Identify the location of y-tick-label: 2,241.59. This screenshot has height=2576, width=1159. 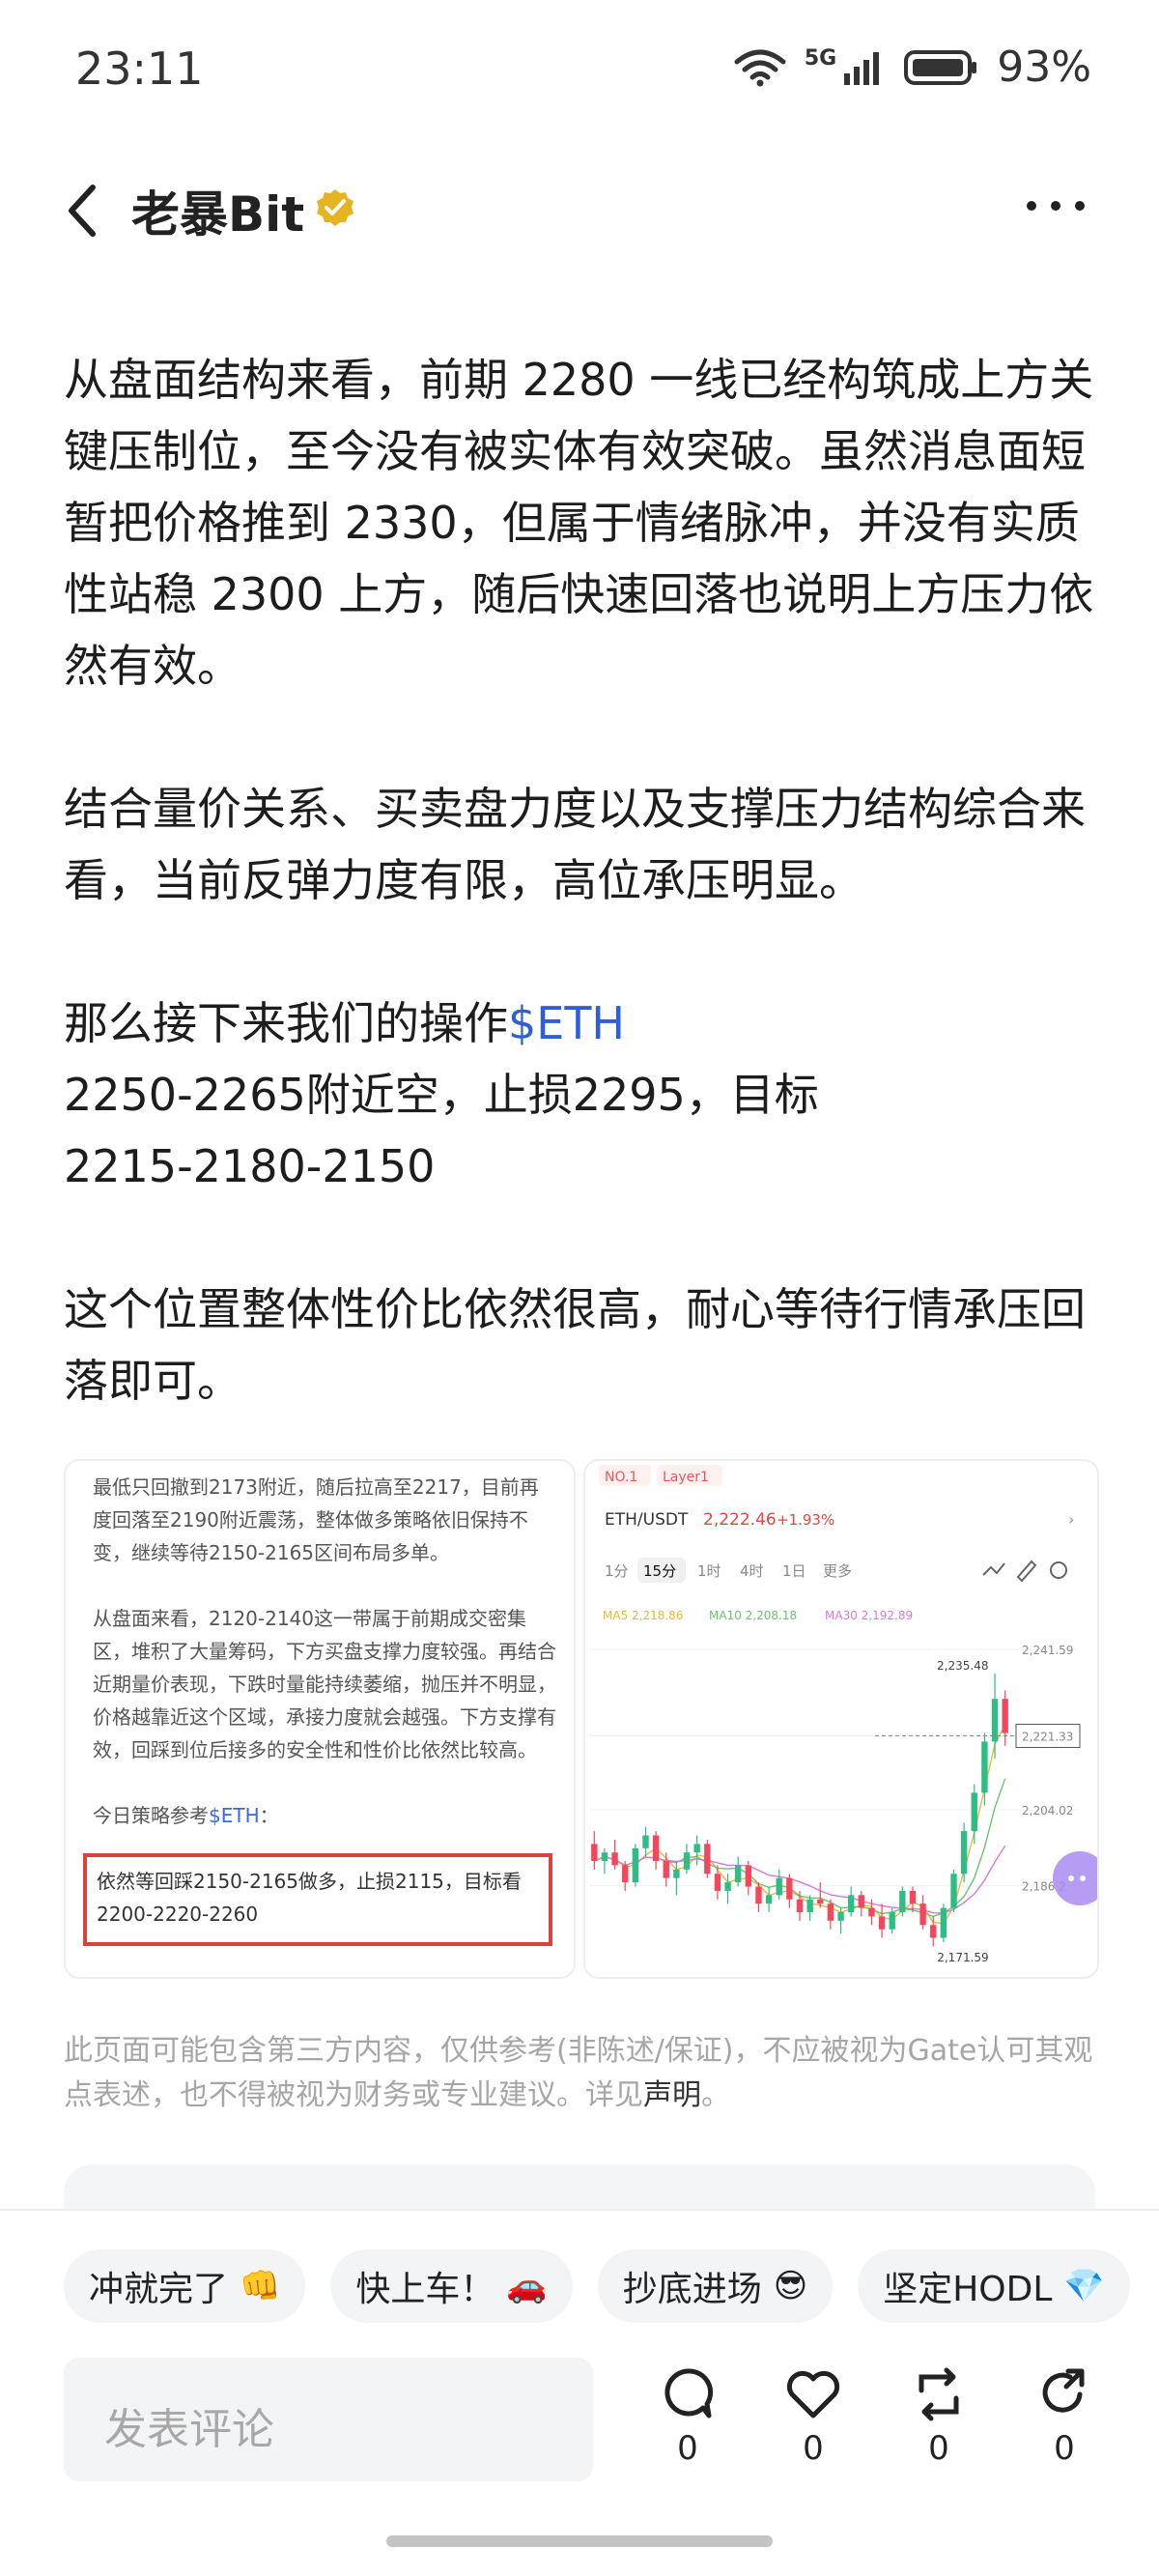
(1047, 1651).